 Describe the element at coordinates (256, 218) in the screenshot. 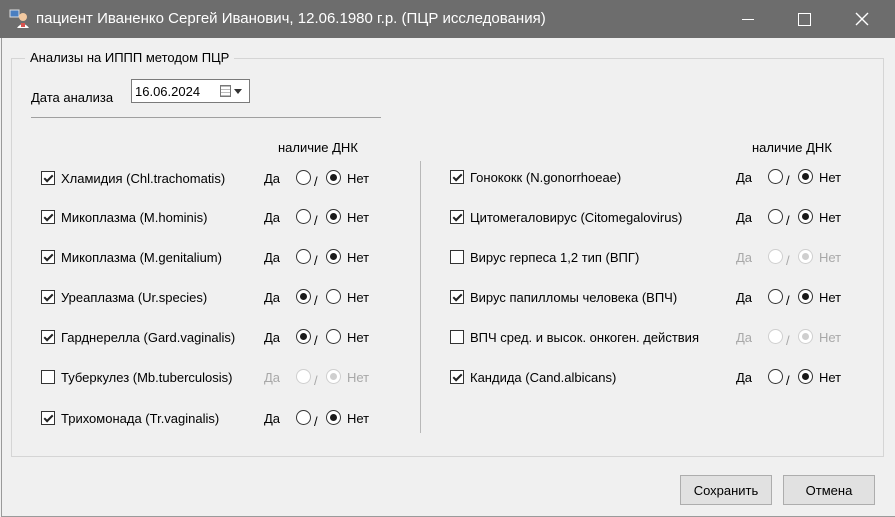

I see `test-row: Микоплазма (M.hominis) Да / Нет` at that location.